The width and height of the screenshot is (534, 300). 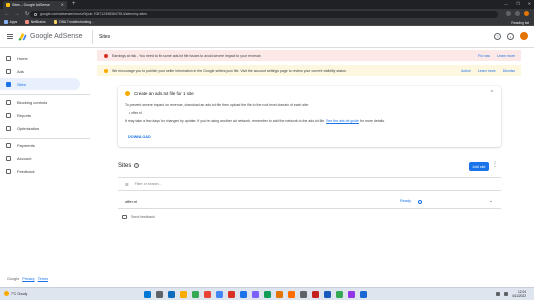 What do you see at coordinates (31, 5) in the screenshot?
I see `tab-title: Sites – Google AdSense` at bounding box center [31, 5].